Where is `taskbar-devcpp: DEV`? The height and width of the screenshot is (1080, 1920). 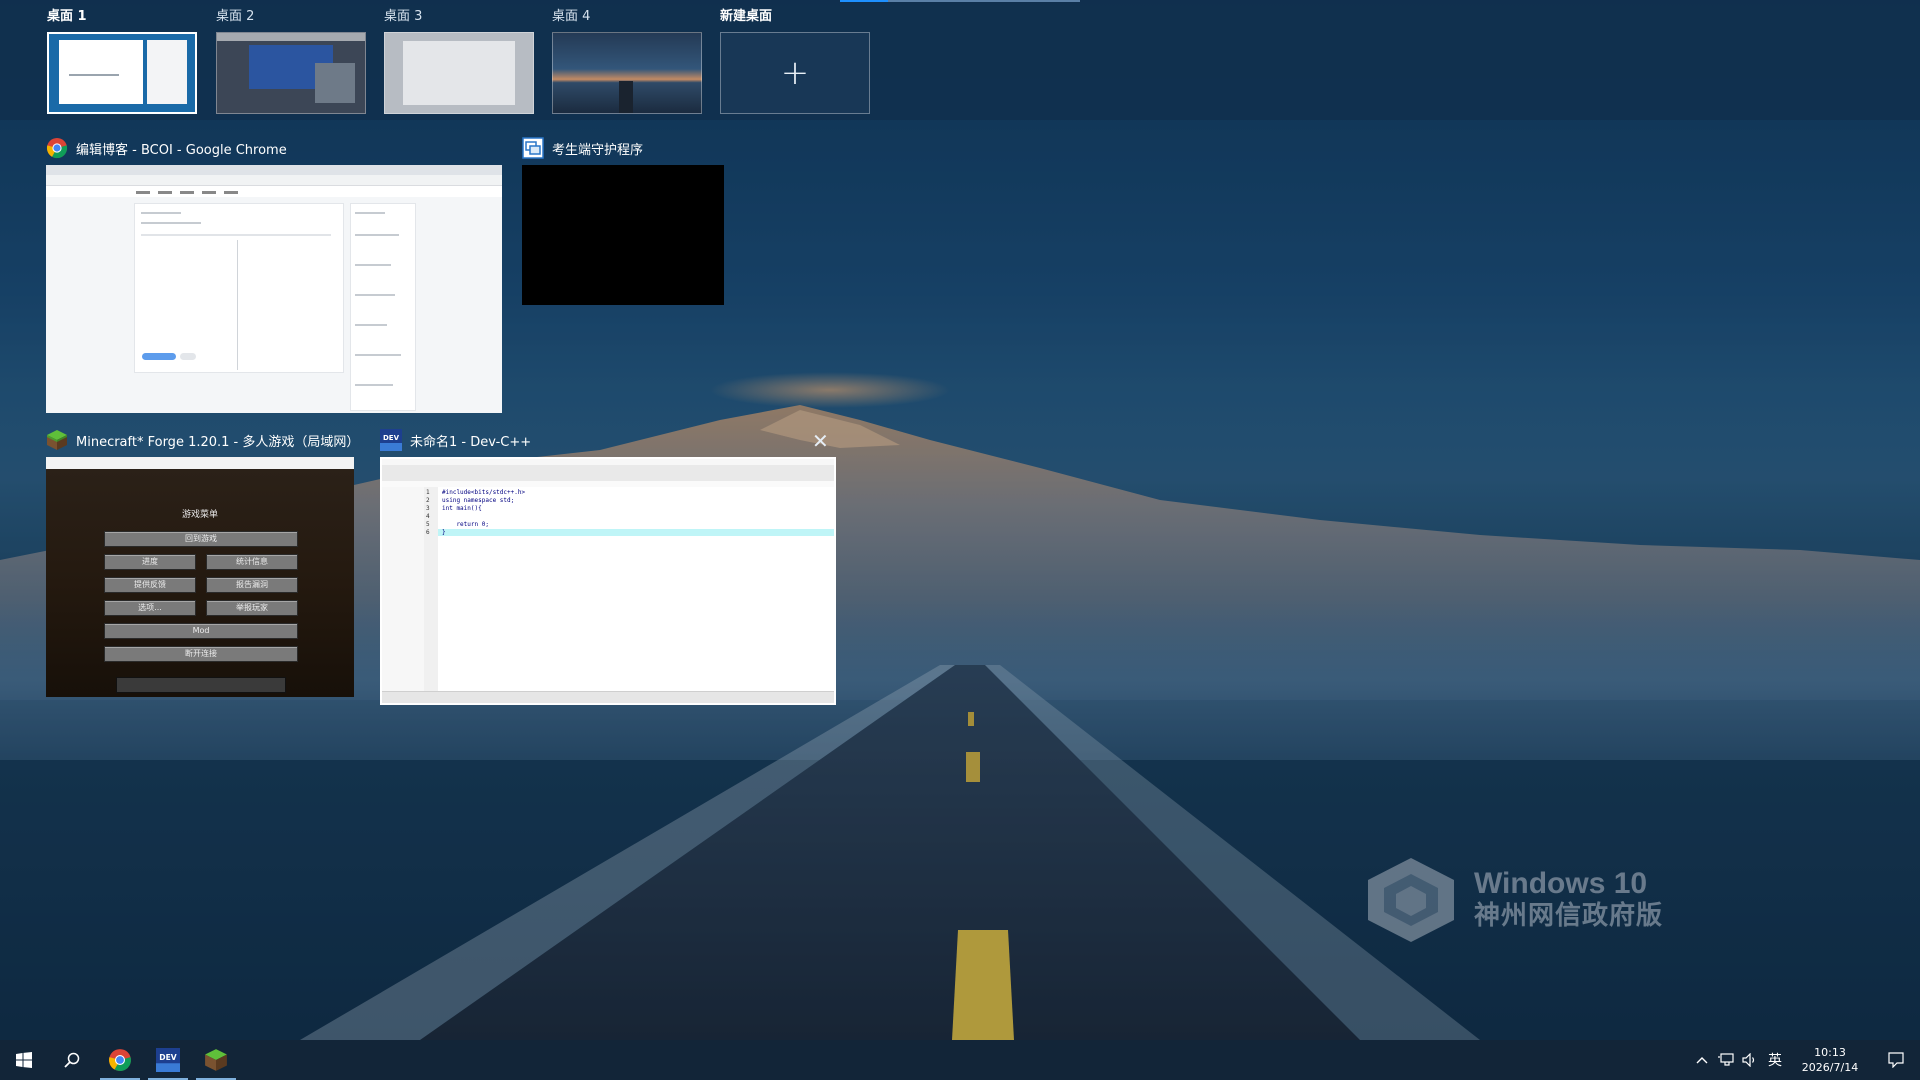
taskbar-devcpp: DEV is located at coordinates (168, 1060).